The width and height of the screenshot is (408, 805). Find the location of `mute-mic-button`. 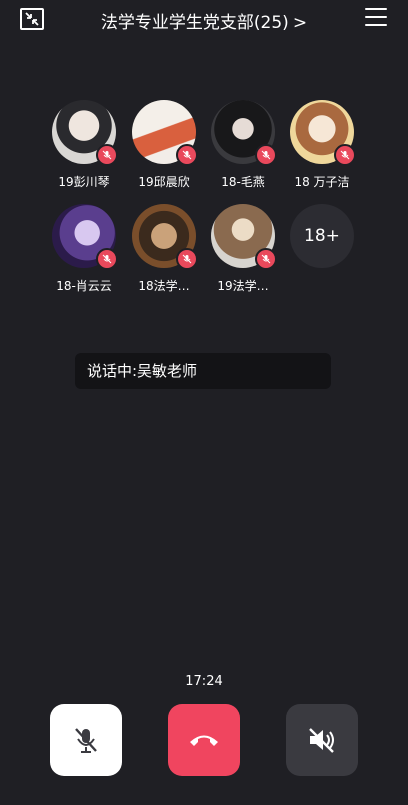

mute-mic-button is located at coordinates (86, 740).